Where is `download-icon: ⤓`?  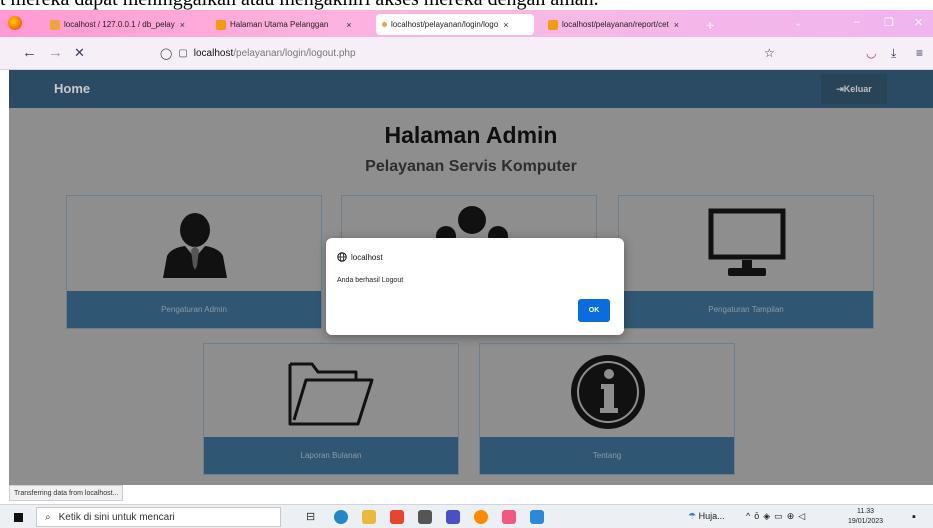
download-icon: ⤓ is located at coordinates (893, 53).